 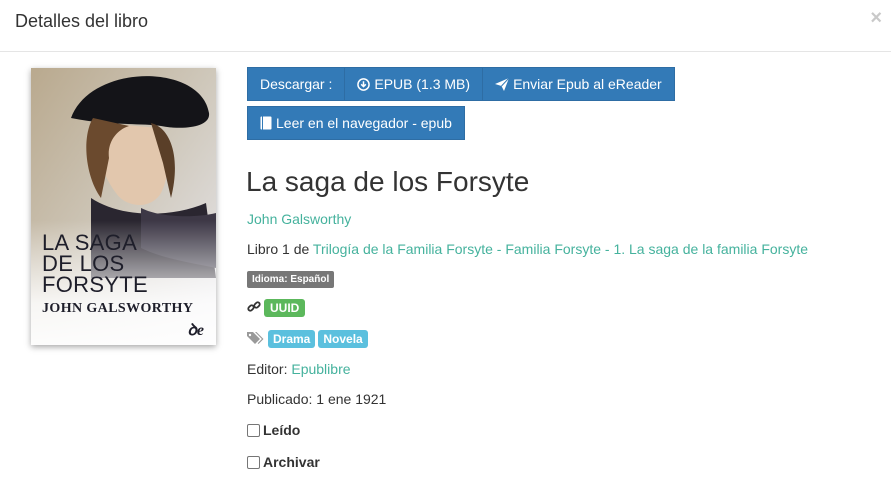 What do you see at coordinates (587, 84) in the screenshot?
I see `send-label: Enviar Epub al eReader` at bounding box center [587, 84].